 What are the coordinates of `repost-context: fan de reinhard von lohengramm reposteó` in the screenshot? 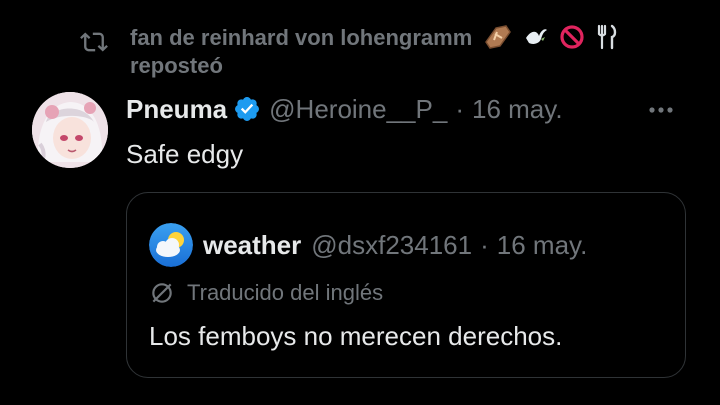 It's located at (365, 52).